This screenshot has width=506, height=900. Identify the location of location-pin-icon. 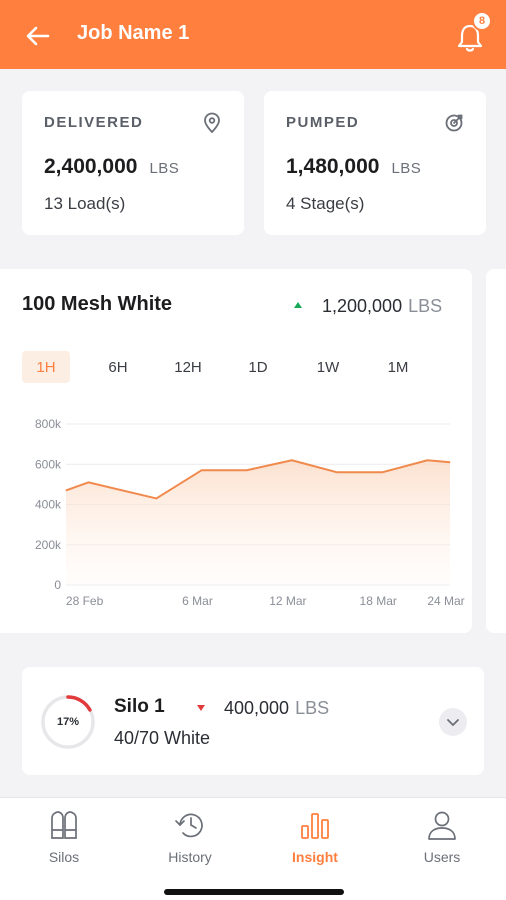
(212, 123).